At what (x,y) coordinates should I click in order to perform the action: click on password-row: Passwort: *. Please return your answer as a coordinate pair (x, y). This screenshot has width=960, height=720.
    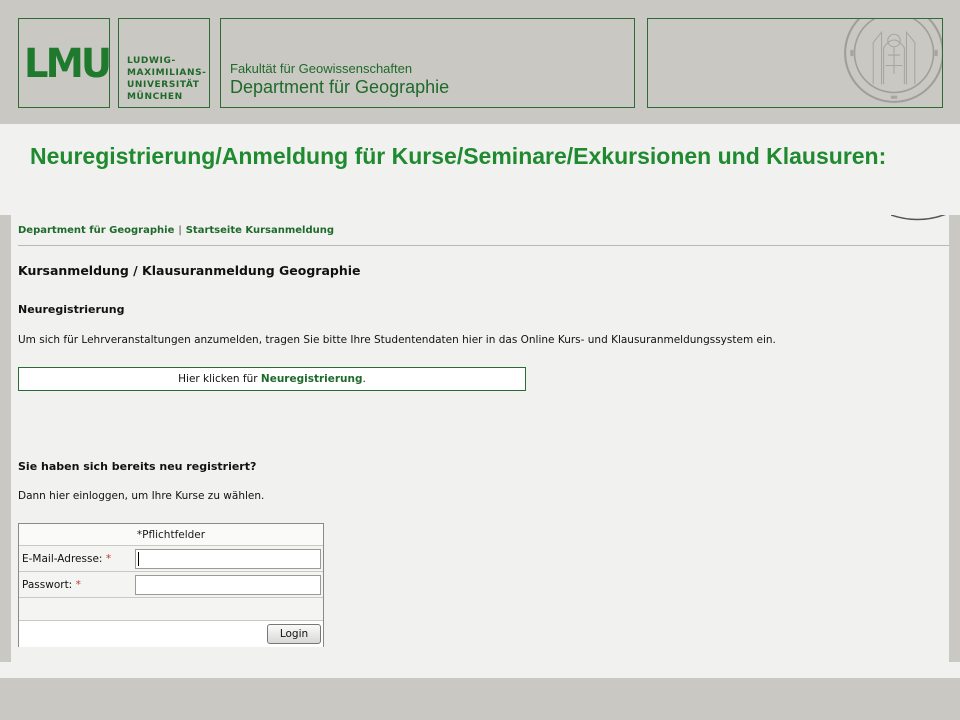
    Looking at the image, I should click on (171, 585).